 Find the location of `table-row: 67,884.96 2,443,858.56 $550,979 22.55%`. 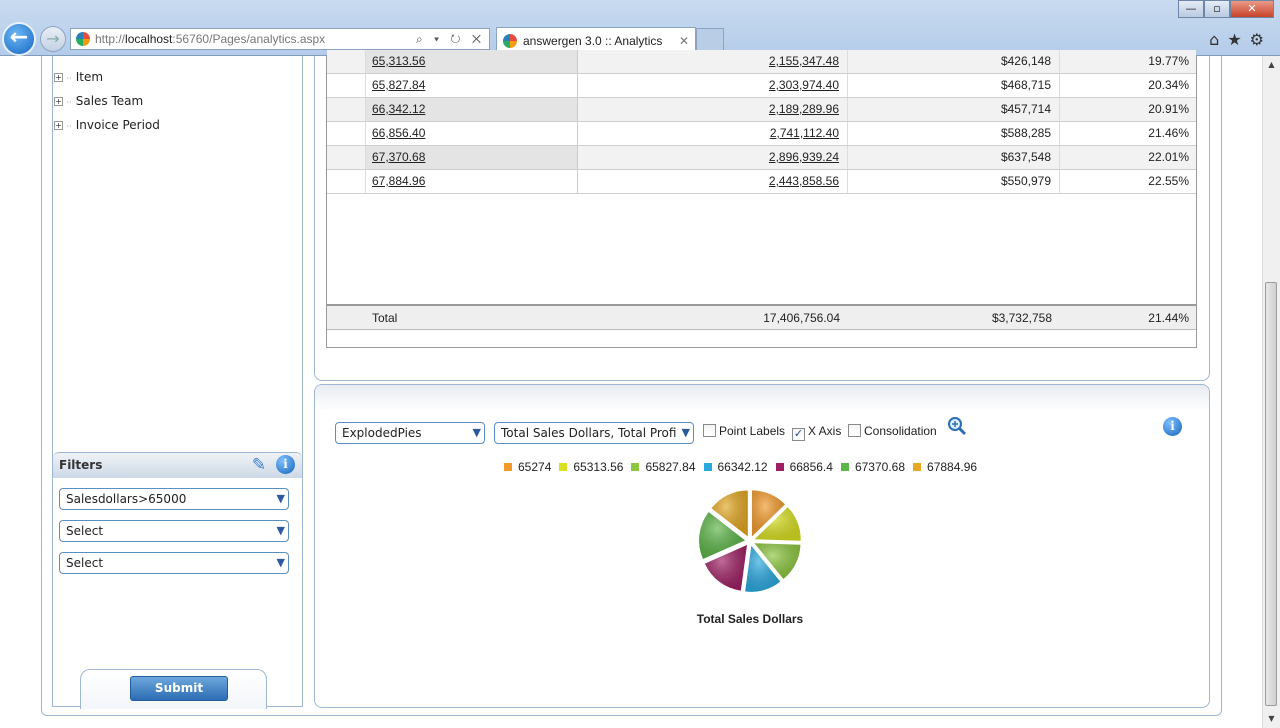

table-row: 67,884.96 2,443,858.56 $550,979 22.55% is located at coordinates (761, 182).